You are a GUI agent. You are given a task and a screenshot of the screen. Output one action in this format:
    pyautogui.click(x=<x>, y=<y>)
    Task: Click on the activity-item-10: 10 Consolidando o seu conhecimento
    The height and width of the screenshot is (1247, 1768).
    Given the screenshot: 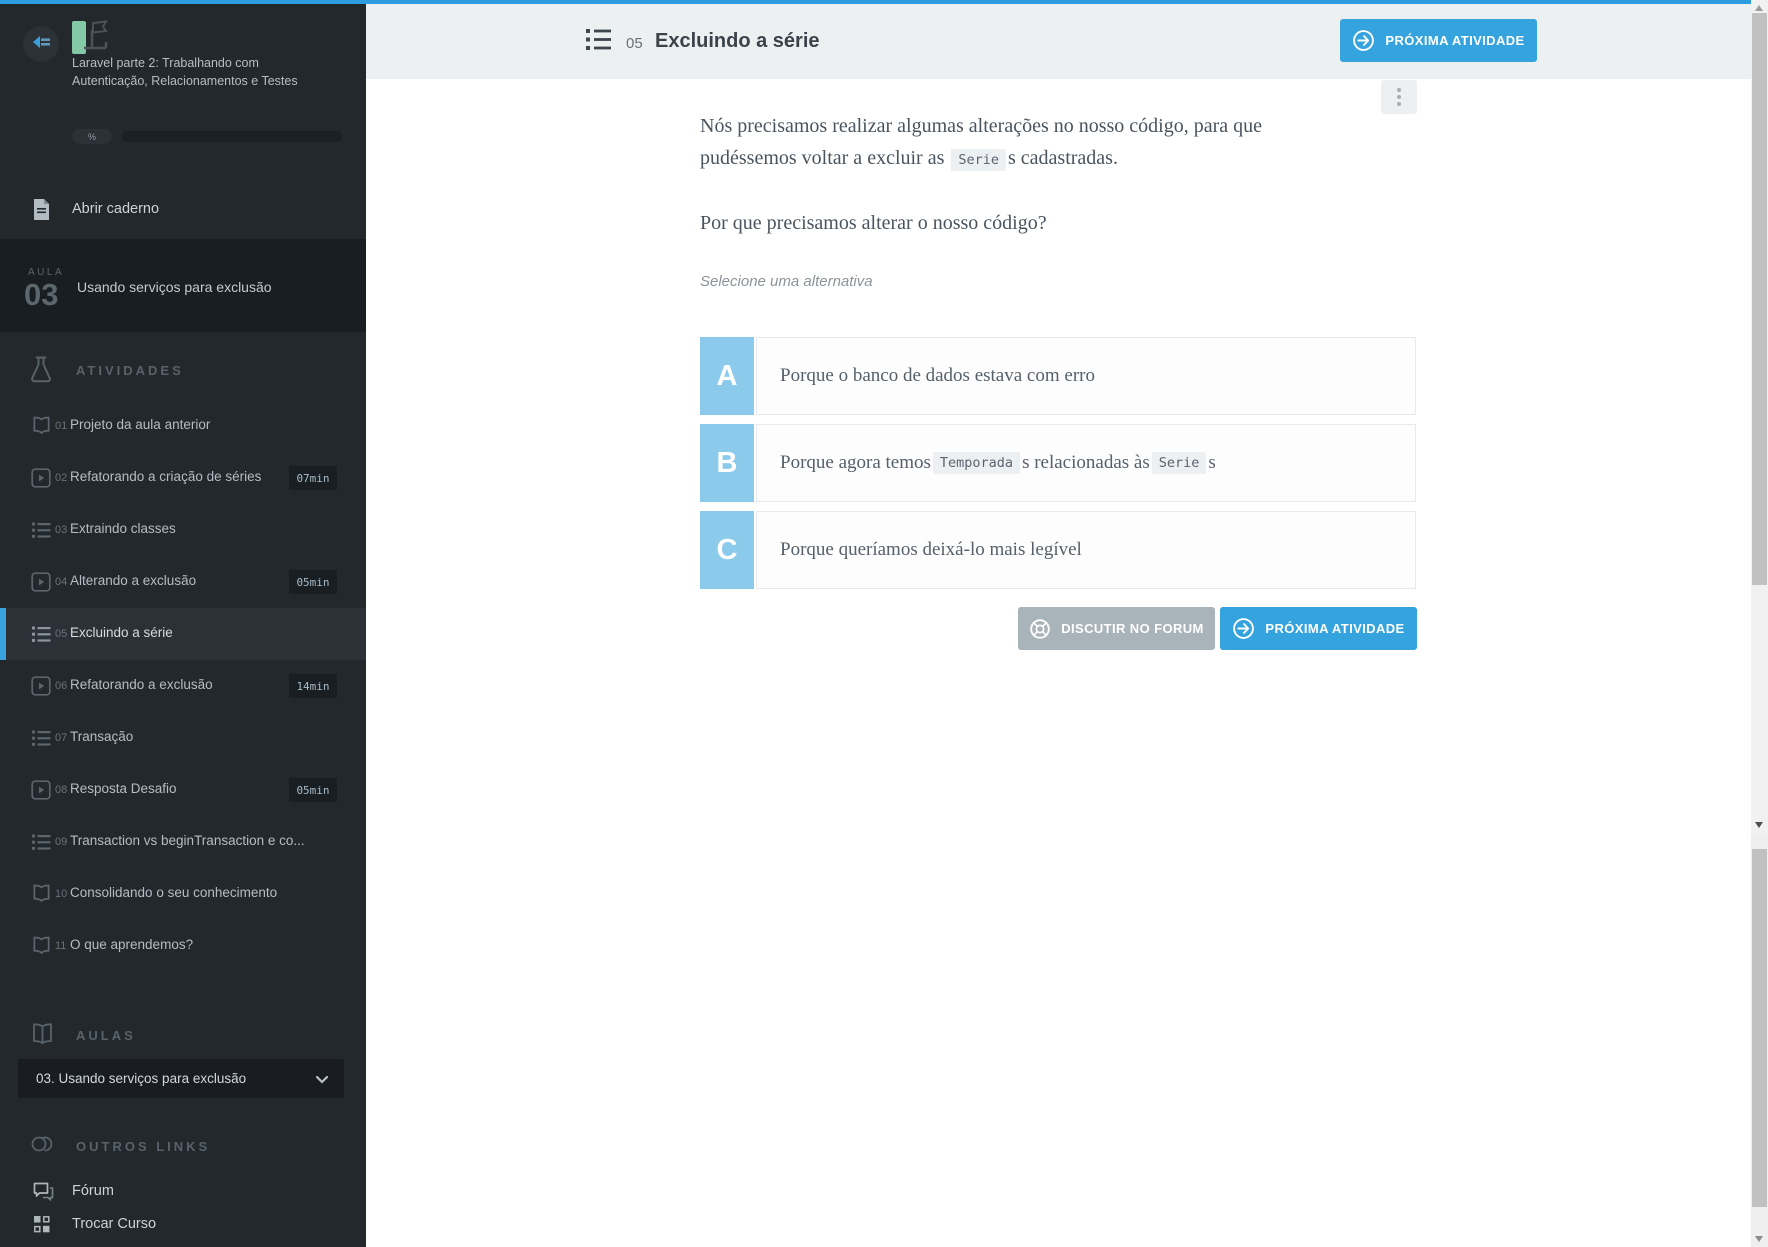 What is the action you would take?
    pyautogui.click(x=183, y=894)
    